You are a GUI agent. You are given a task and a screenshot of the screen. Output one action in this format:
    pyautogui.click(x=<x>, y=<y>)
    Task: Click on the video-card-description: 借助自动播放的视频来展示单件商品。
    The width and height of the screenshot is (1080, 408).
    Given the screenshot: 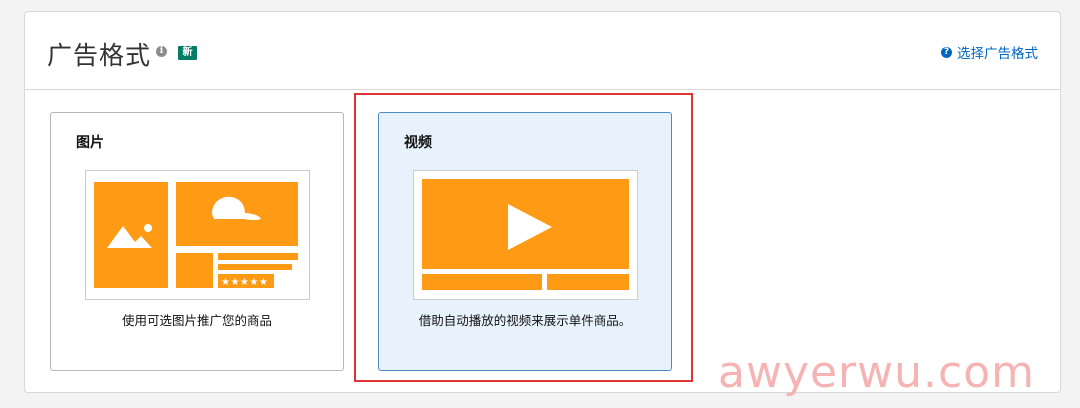 What is the action you would take?
    pyautogui.click(x=525, y=320)
    